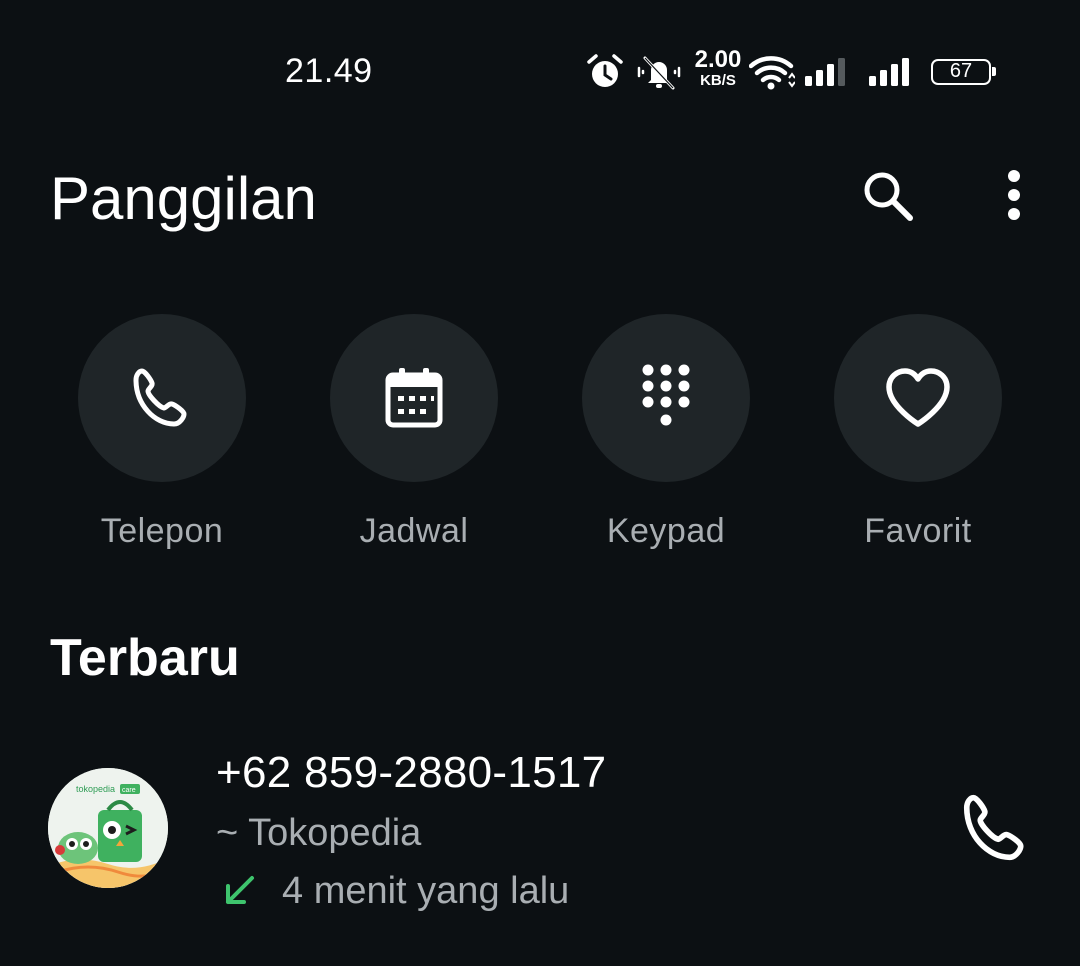 This screenshot has width=1080, height=966. I want to click on page-title: Panggilan, so click(183, 198).